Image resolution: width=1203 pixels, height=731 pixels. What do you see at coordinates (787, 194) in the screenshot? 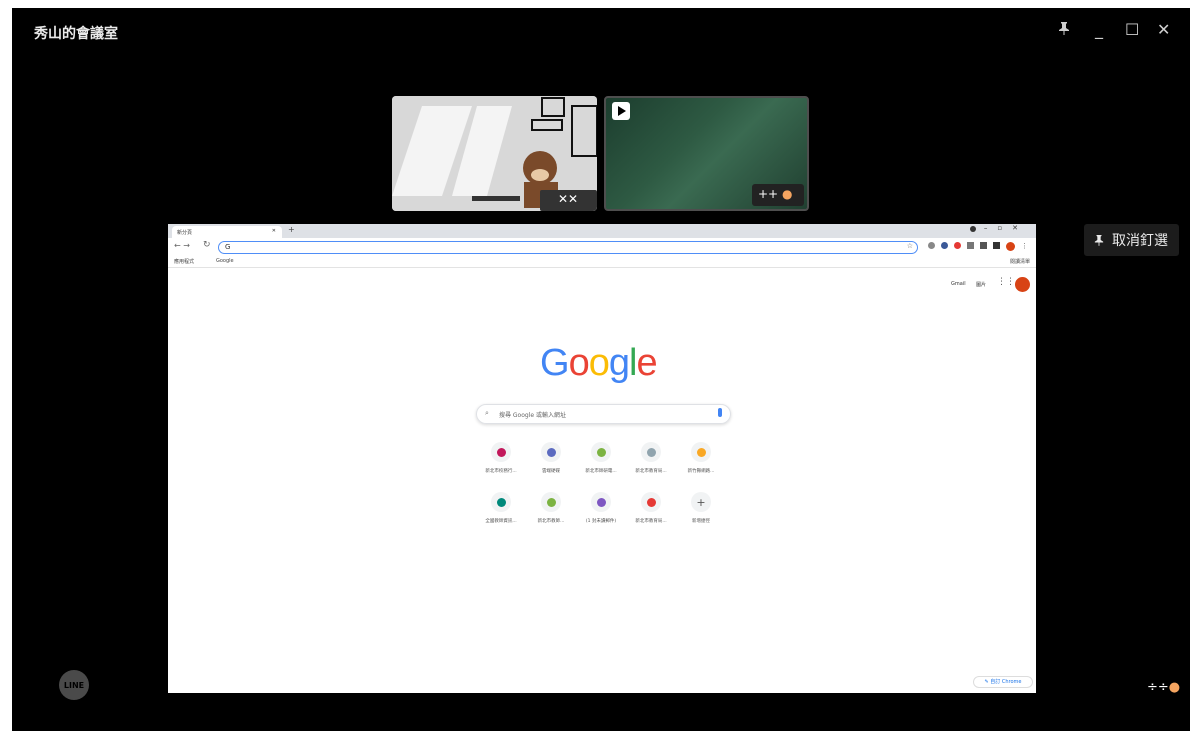
I see `hamster-icon: ●` at bounding box center [787, 194].